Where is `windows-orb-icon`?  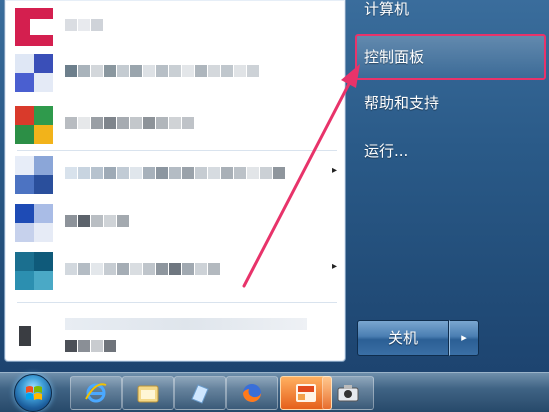 windows-orb-icon is located at coordinates (33, 393).